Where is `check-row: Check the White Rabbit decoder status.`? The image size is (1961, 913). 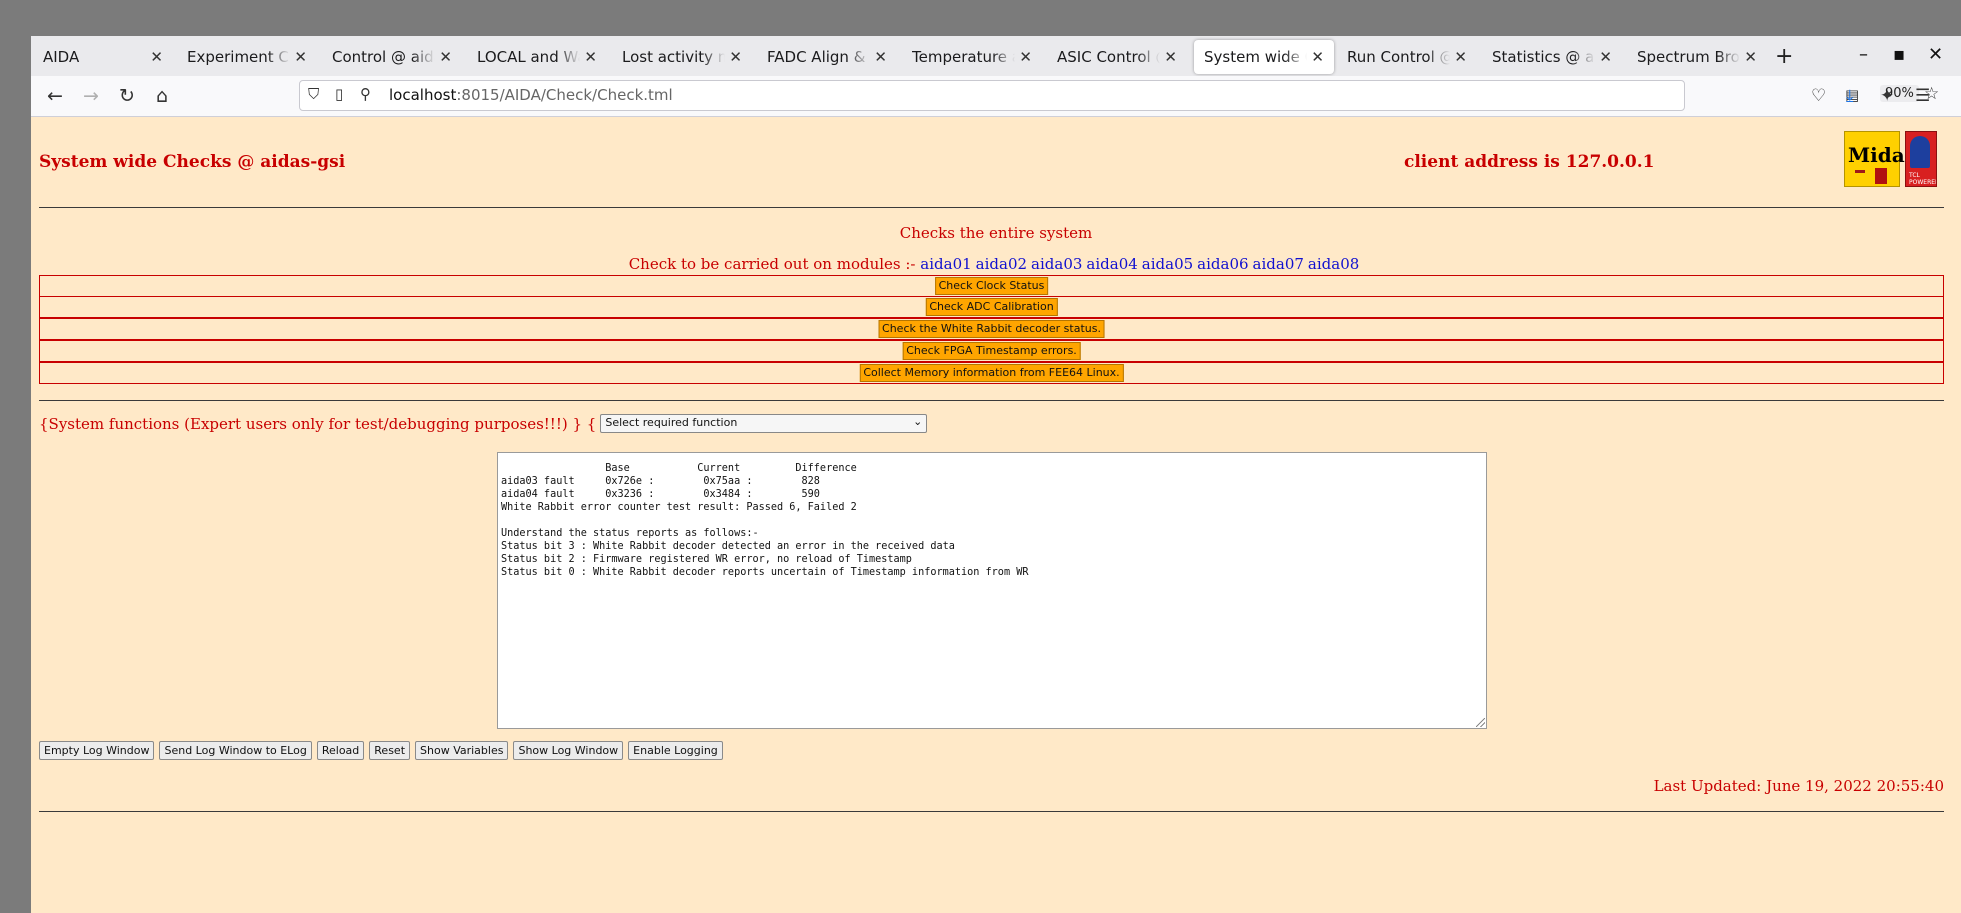
check-row: Check the White Rabbit decoder status. is located at coordinates (991, 329).